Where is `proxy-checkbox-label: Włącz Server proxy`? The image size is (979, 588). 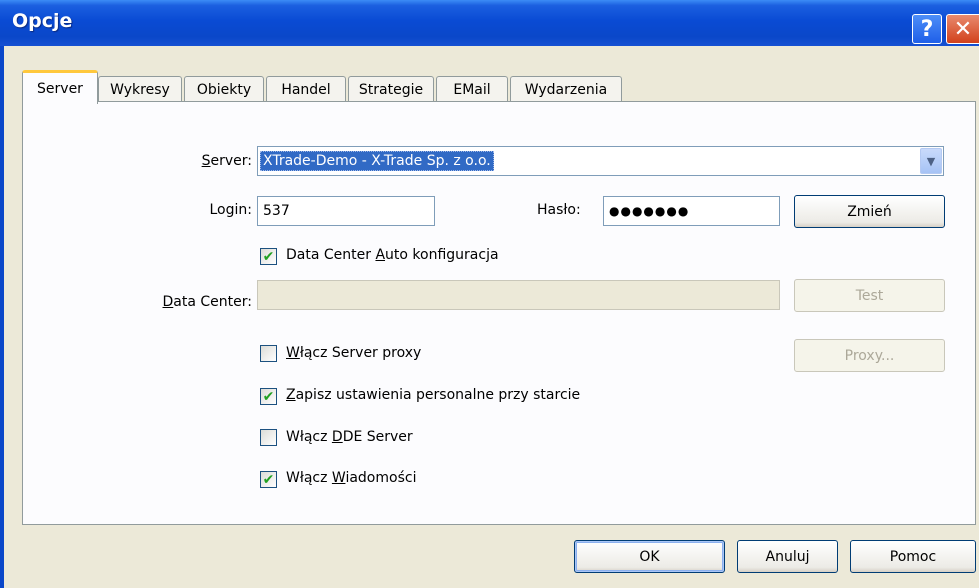 proxy-checkbox-label: Włącz Server proxy is located at coordinates (354, 353).